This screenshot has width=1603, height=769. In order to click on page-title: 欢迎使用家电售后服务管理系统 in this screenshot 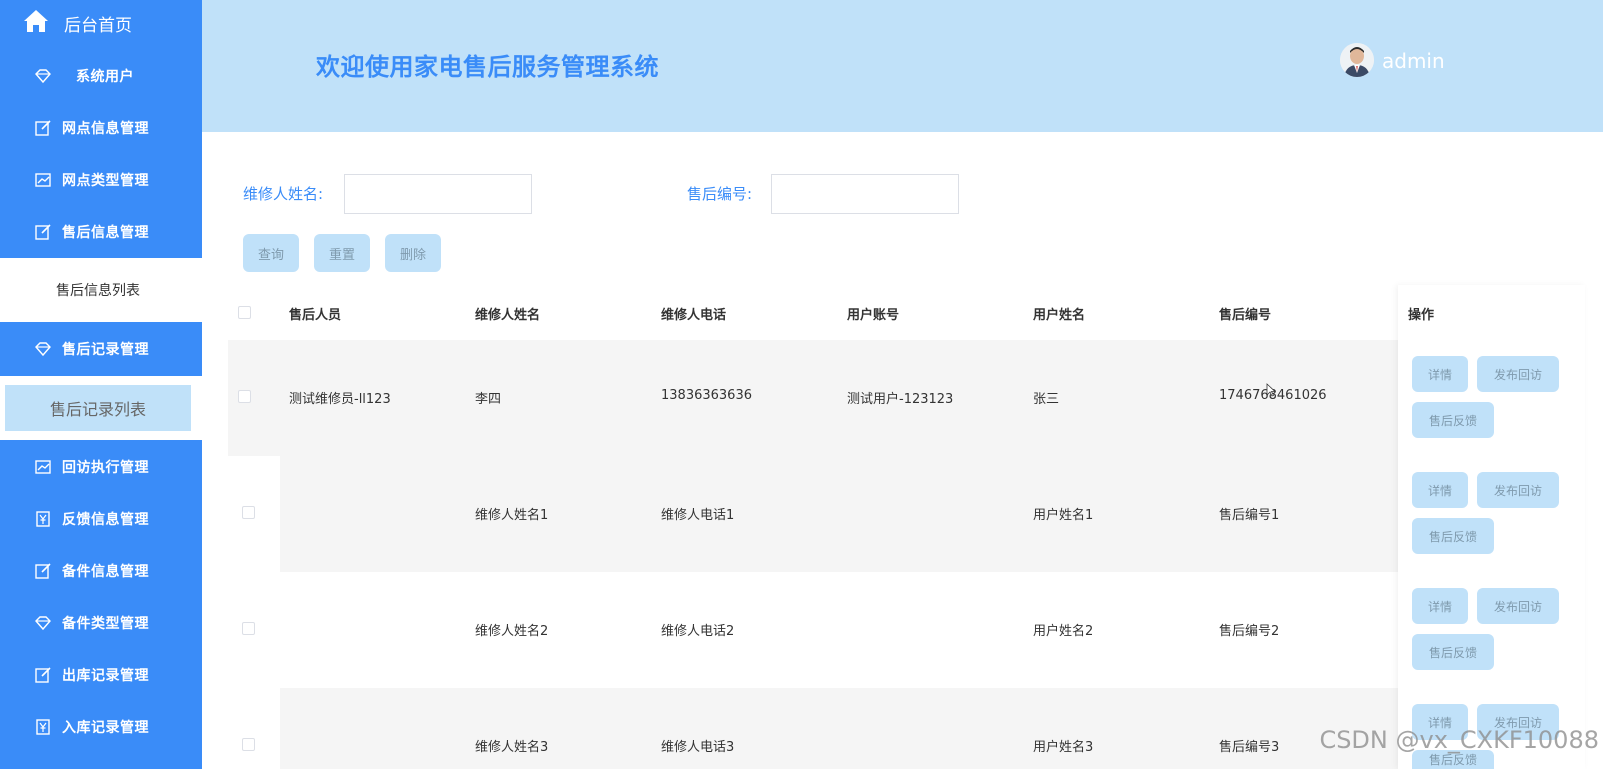, I will do `click(487, 67)`.